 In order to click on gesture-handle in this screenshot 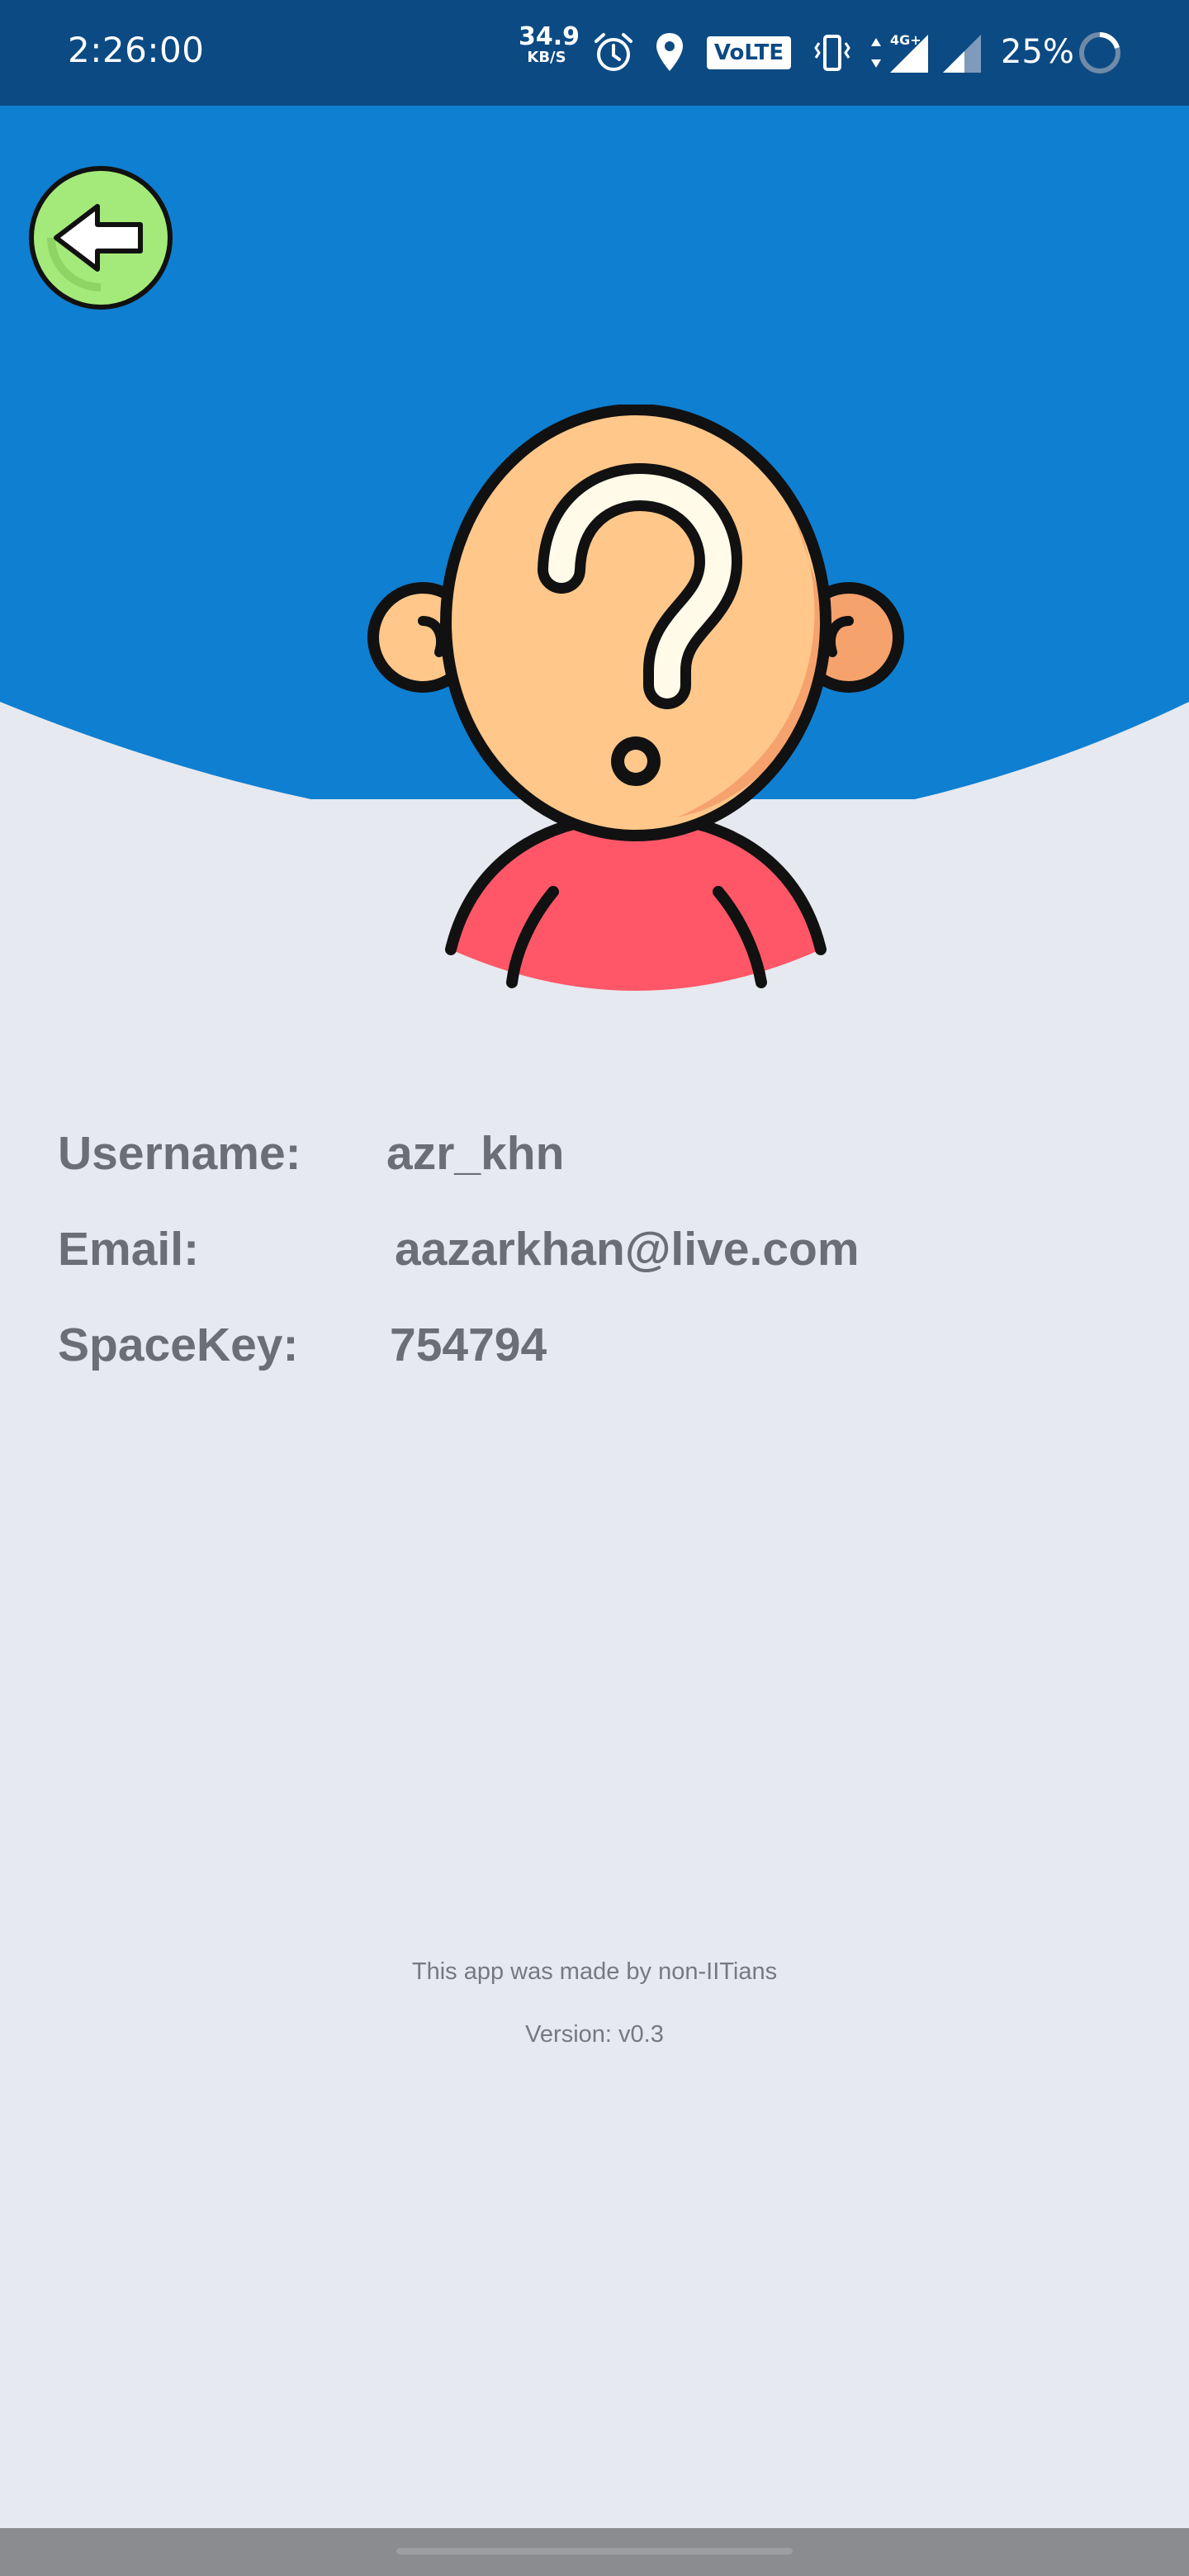, I will do `click(594, 2551)`.